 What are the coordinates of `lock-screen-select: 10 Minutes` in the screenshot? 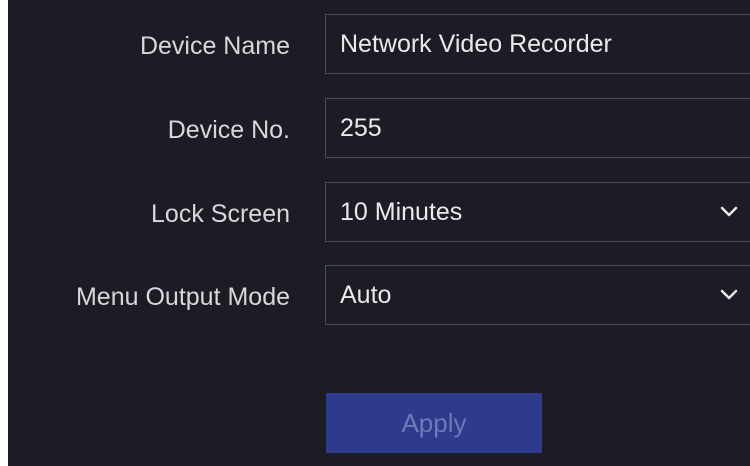 It's located at (537, 212).